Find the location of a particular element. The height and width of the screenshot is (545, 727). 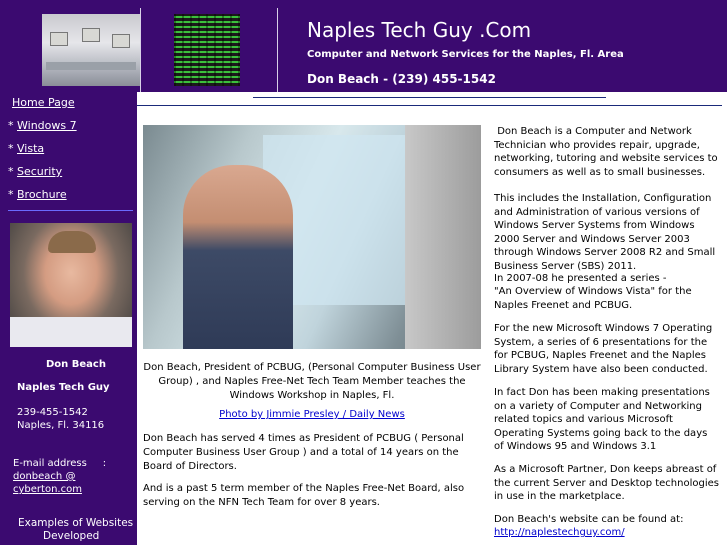

site-contact: Don Beach - (239) 455-1542 is located at coordinates (401, 79).